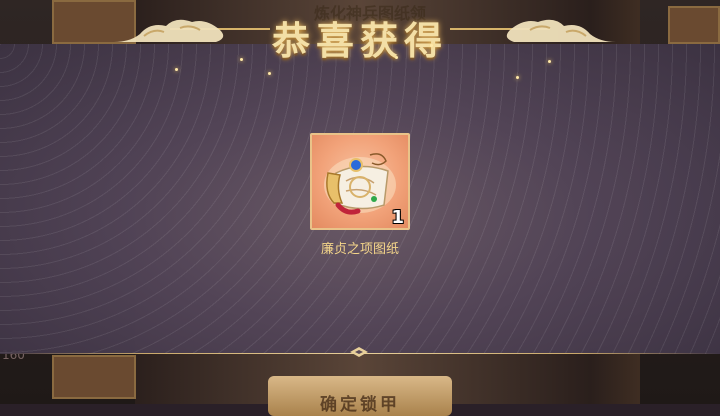 This screenshot has height=416, width=720. What do you see at coordinates (359, 352) in the screenshot?
I see `diamond-ornament-icon` at bounding box center [359, 352].